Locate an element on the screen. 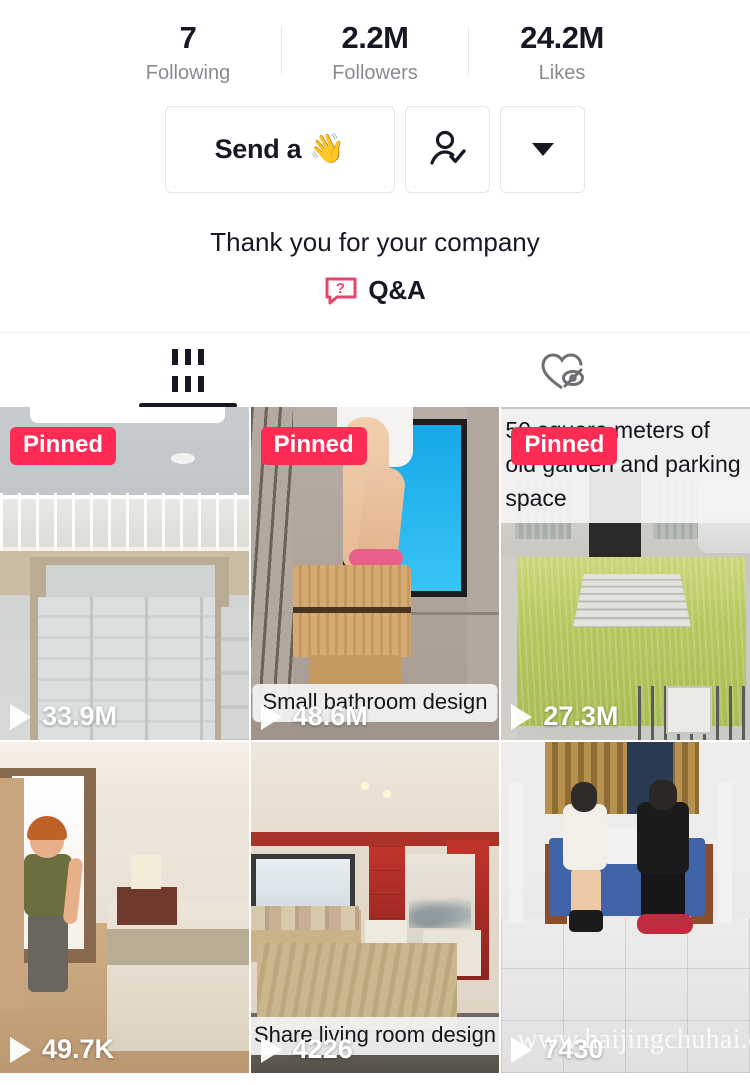  followers-label: Followers is located at coordinates (375, 73).